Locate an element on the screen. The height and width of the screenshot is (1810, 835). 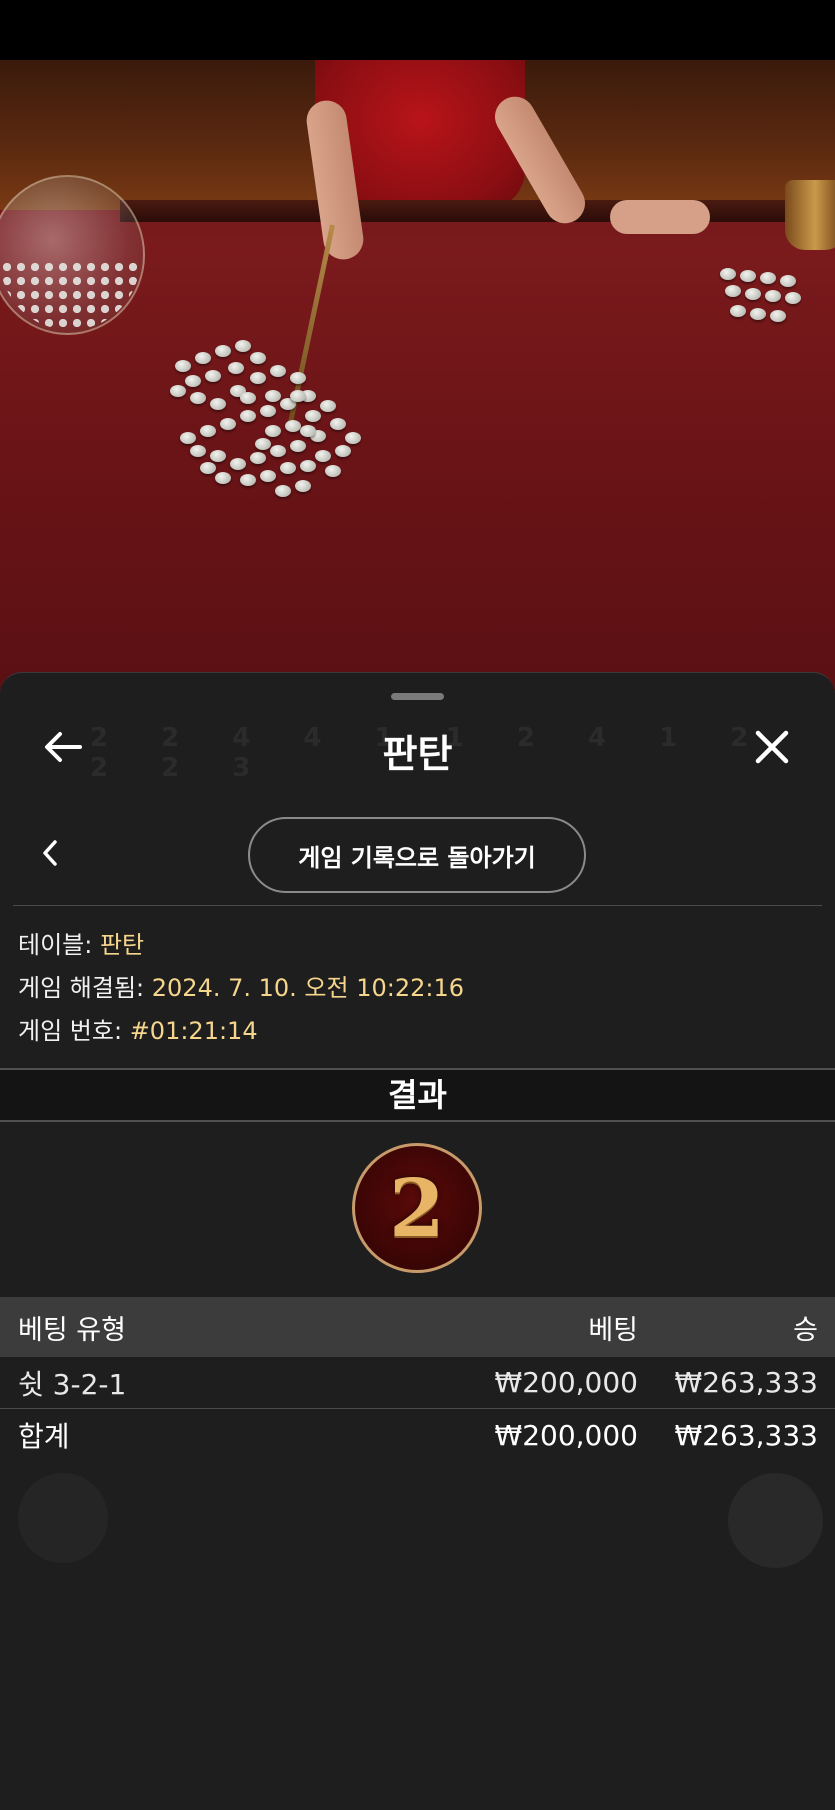
row-bet-type: 쉿 3-2-1 is located at coordinates (72, 1384).